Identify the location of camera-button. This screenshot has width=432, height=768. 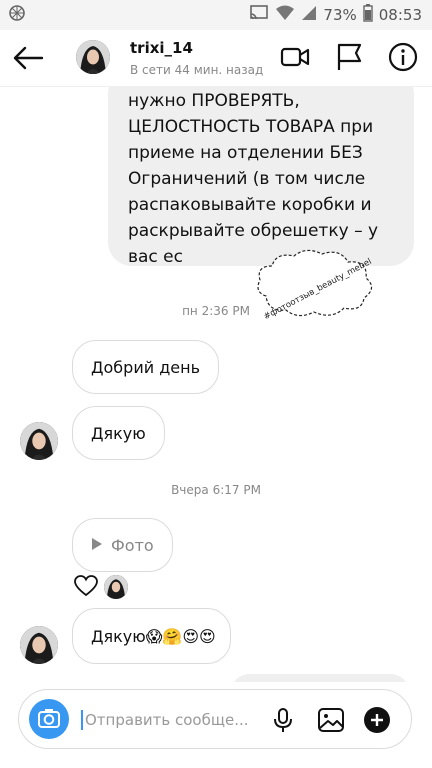
(49, 719).